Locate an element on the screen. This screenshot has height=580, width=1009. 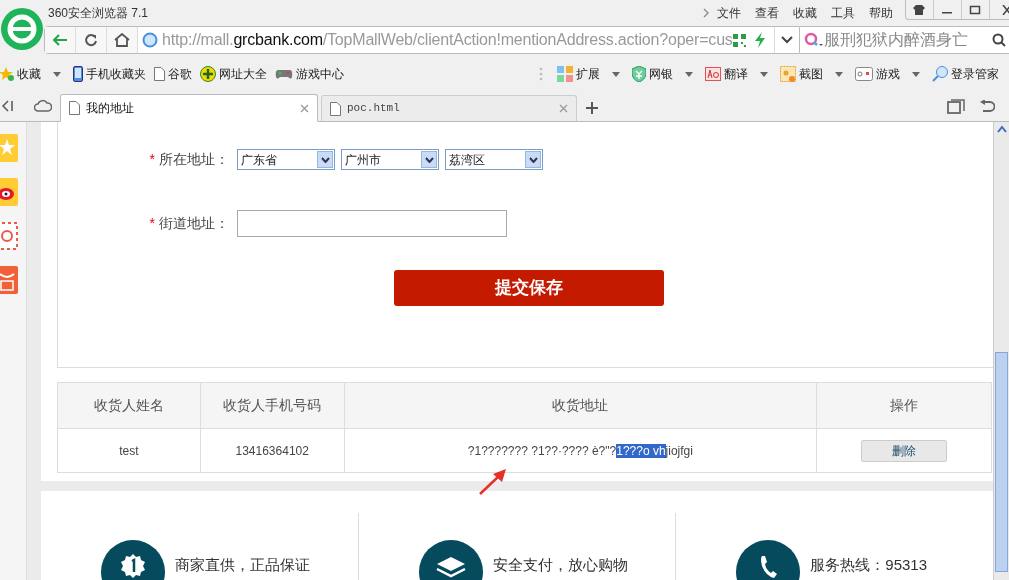
dropdown-select: 广州市 is located at coordinates (390, 159).